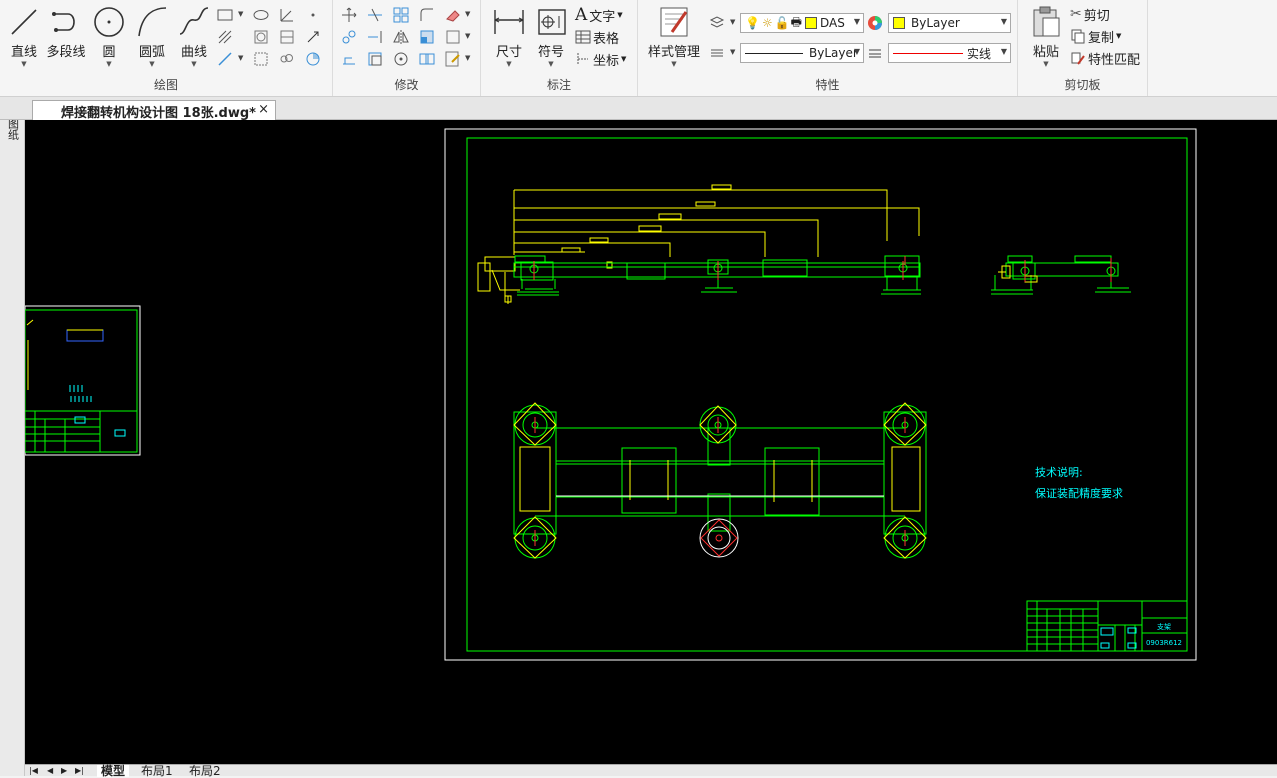  What do you see at coordinates (802, 53) in the screenshot?
I see `linetype-select: ByLayer ▼` at bounding box center [802, 53].